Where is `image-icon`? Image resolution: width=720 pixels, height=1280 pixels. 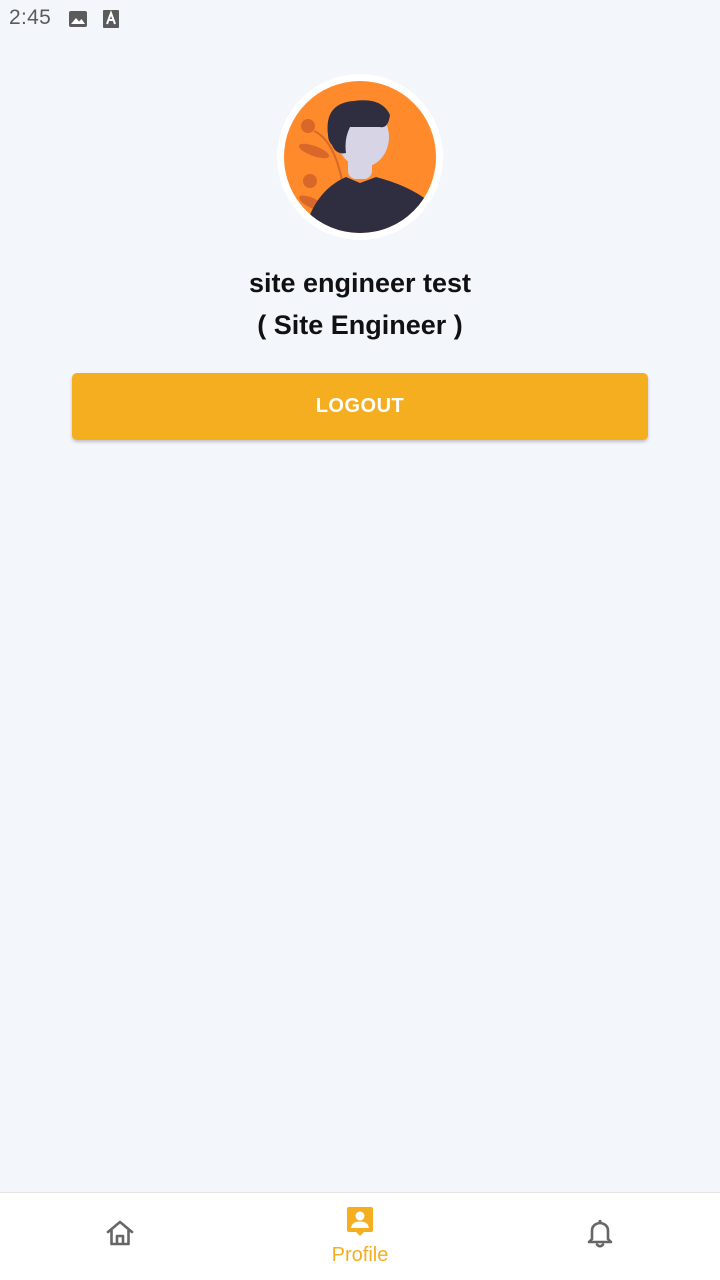
image-icon is located at coordinates (78, 19).